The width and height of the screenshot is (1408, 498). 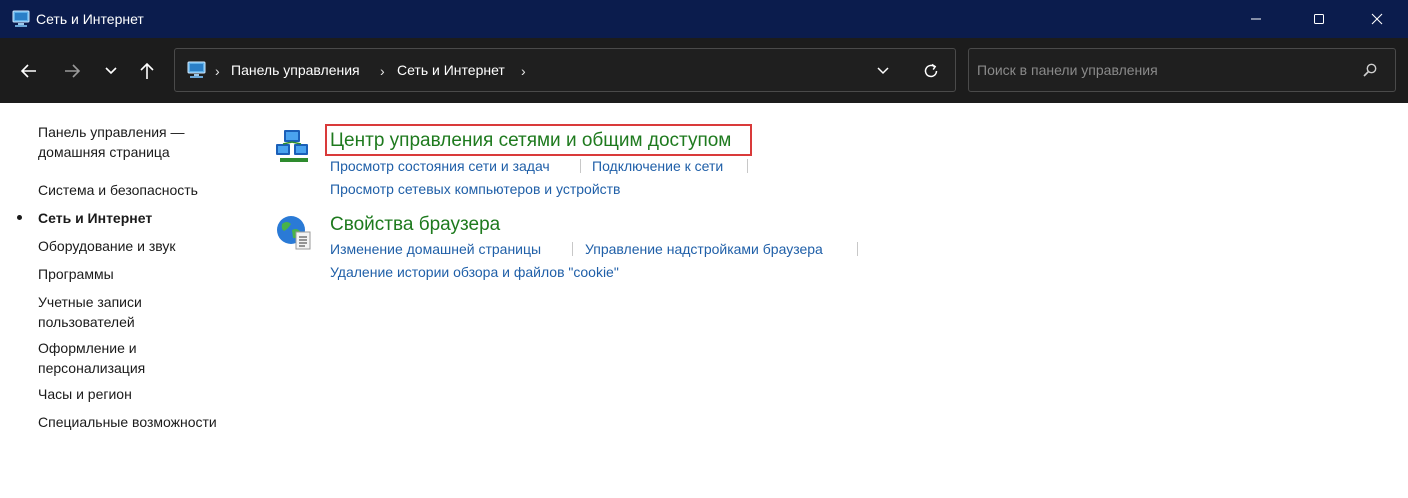 I want to click on breadcrumb-network-internet: Сеть и Интернет, so click(x=451, y=70).